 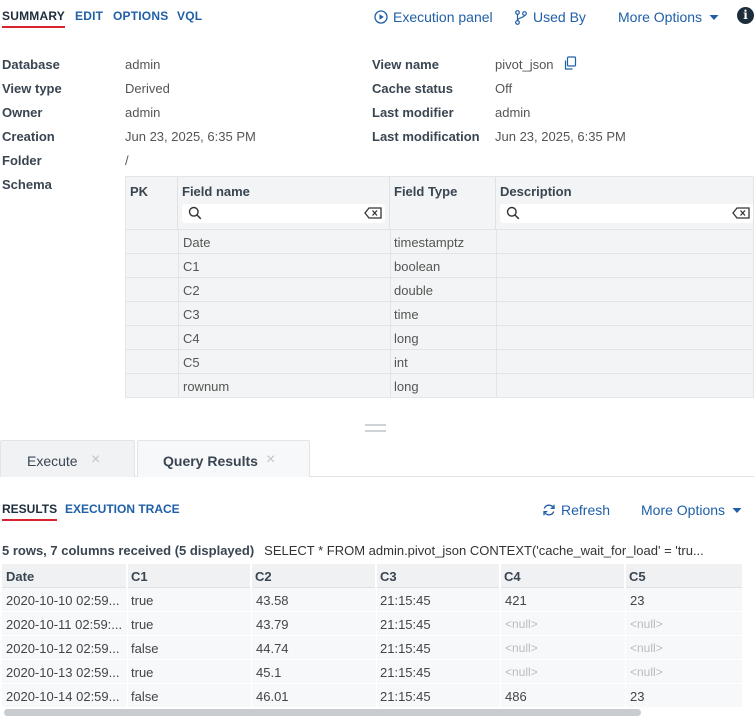 What do you see at coordinates (22, 160) in the screenshot?
I see `folder-label: Folder` at bounding box center [22, 160].